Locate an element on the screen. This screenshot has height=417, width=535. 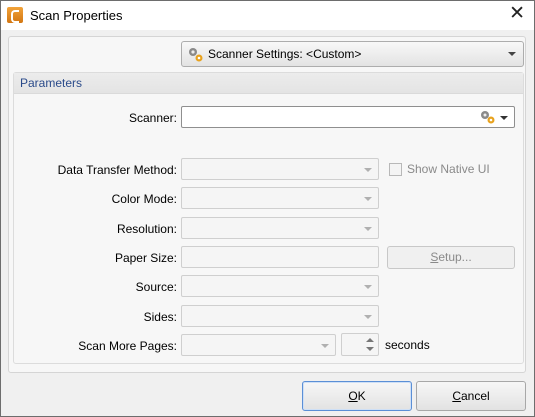
resolution-label: Resolution: is located at coordinates (146, 229).